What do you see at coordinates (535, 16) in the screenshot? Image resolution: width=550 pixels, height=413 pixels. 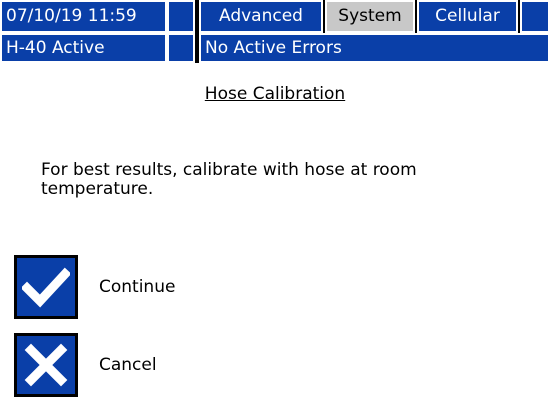 I see `tab-more` at bounding box center [535, 16].